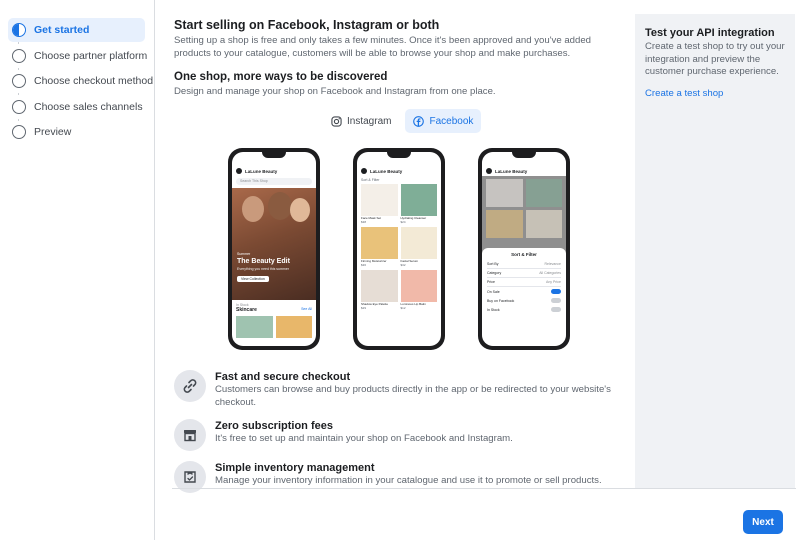  I want to click on product-card: Face Mask Set $38, so click(379, 204).